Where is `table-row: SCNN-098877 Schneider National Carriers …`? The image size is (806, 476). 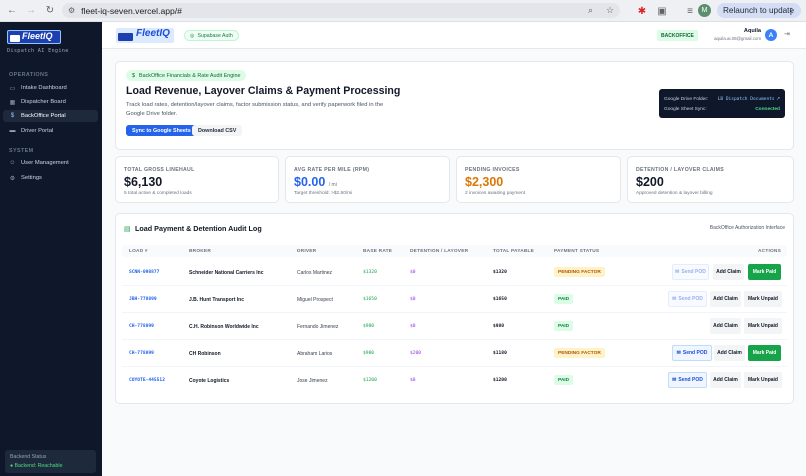 table-row: SCNN-098877 Schneider National Carriers … is located at coordinates (454, 272).